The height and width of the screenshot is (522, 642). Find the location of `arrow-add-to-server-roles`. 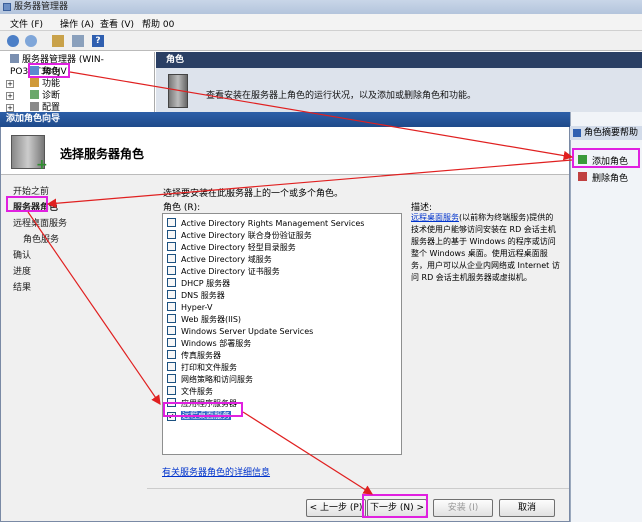

arrow-add-to-server-roles is located at coordinates (309, 184).